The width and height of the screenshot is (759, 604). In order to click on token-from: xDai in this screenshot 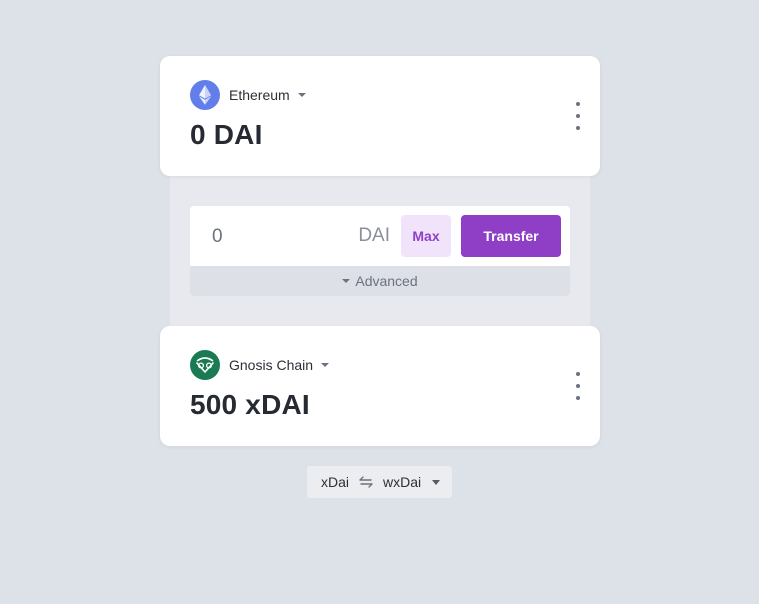, I will do `click(335, 482)`.